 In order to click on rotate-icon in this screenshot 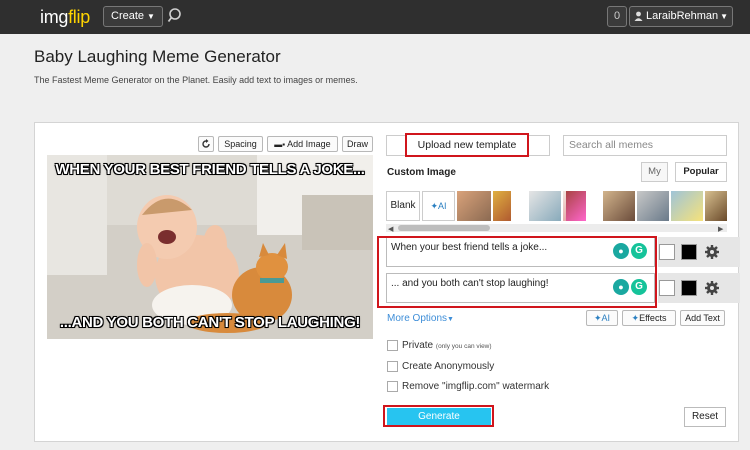, I will do `click(206, 143)`.